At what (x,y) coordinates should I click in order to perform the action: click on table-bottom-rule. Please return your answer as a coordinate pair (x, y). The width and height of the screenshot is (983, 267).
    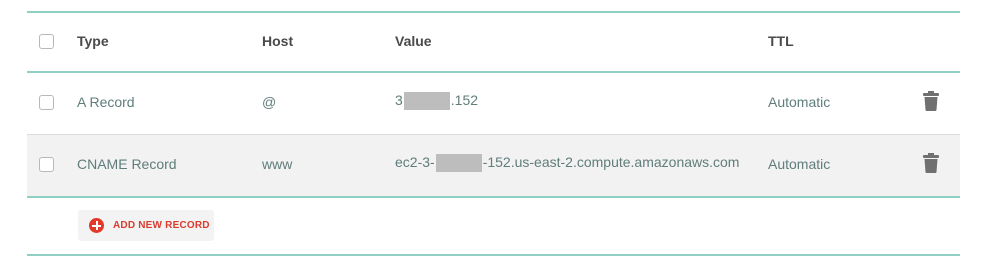
    Looking at the image, I should click on (493, 197).